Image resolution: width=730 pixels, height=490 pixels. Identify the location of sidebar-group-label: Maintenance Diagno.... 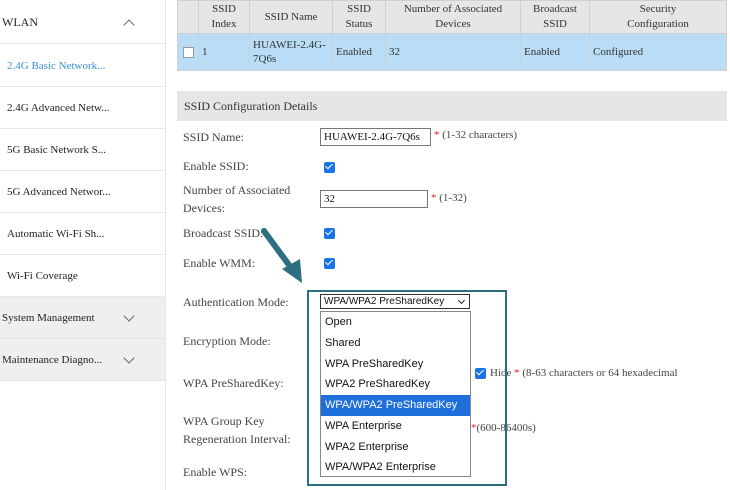
(52, 359).